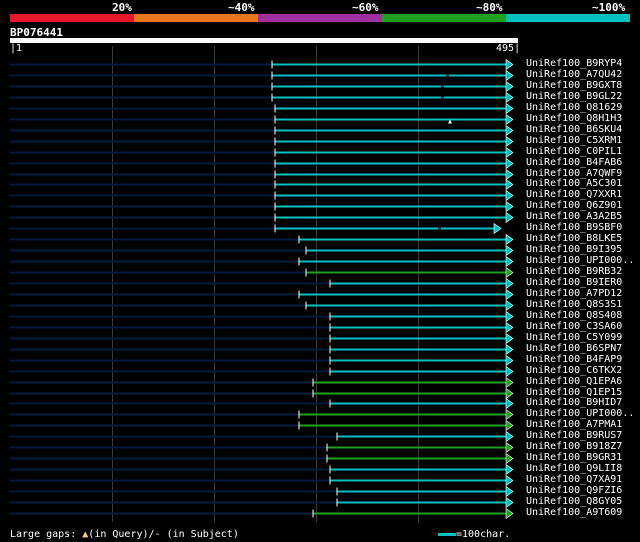  What do you see at coordinates (574, 216) in the screenshot?
I see `hit-label: UniRef100_A3A2B5` at bounding box center [574, 216].